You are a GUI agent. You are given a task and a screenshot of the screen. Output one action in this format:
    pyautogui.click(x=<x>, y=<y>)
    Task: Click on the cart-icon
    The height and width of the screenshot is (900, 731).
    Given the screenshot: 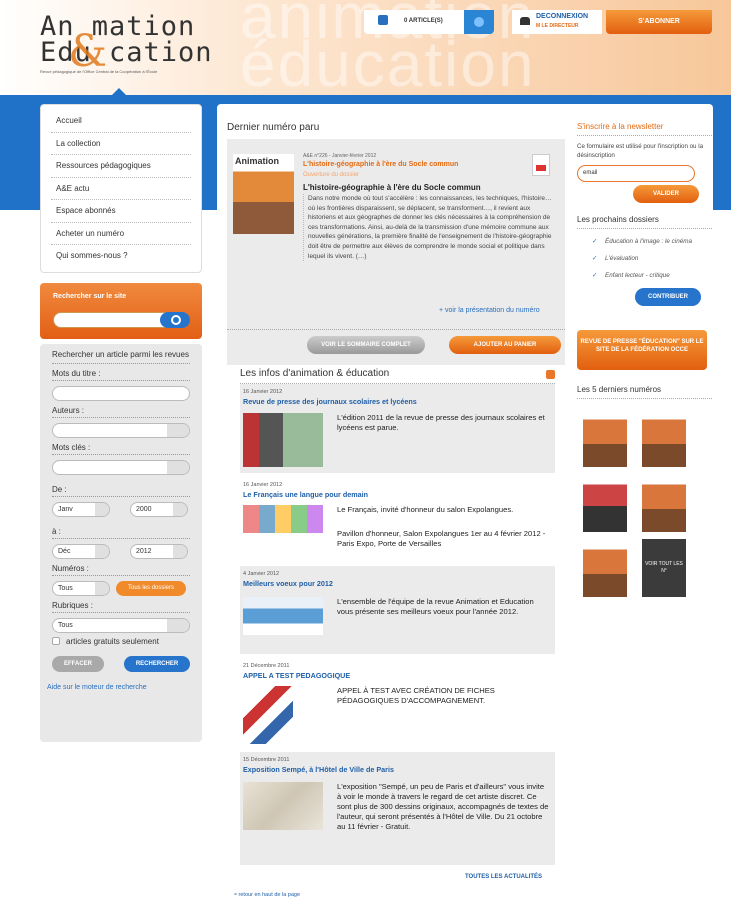 What is the action you would take?
    pyautogui.click(x=383, y=20)
    